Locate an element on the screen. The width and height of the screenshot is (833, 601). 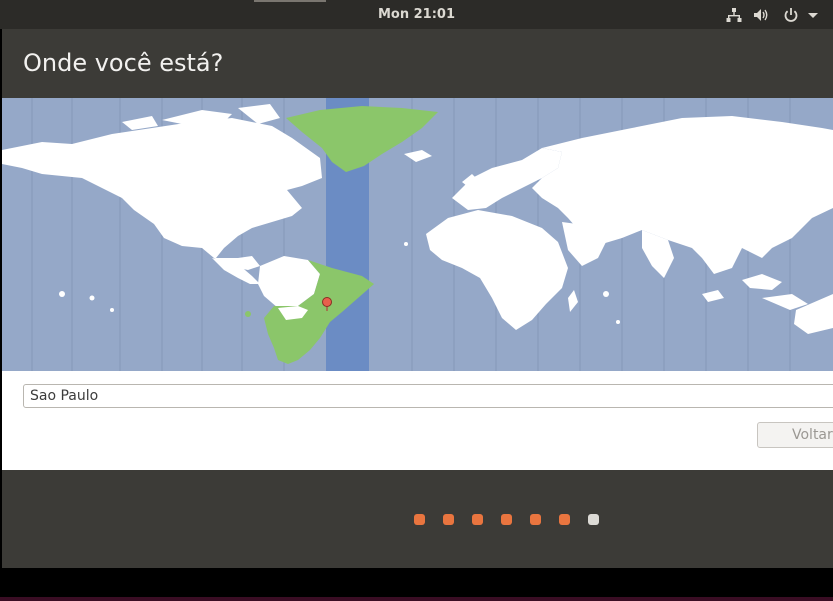
top-panel: Mon 21:01 is located at coordinates (416, 14).